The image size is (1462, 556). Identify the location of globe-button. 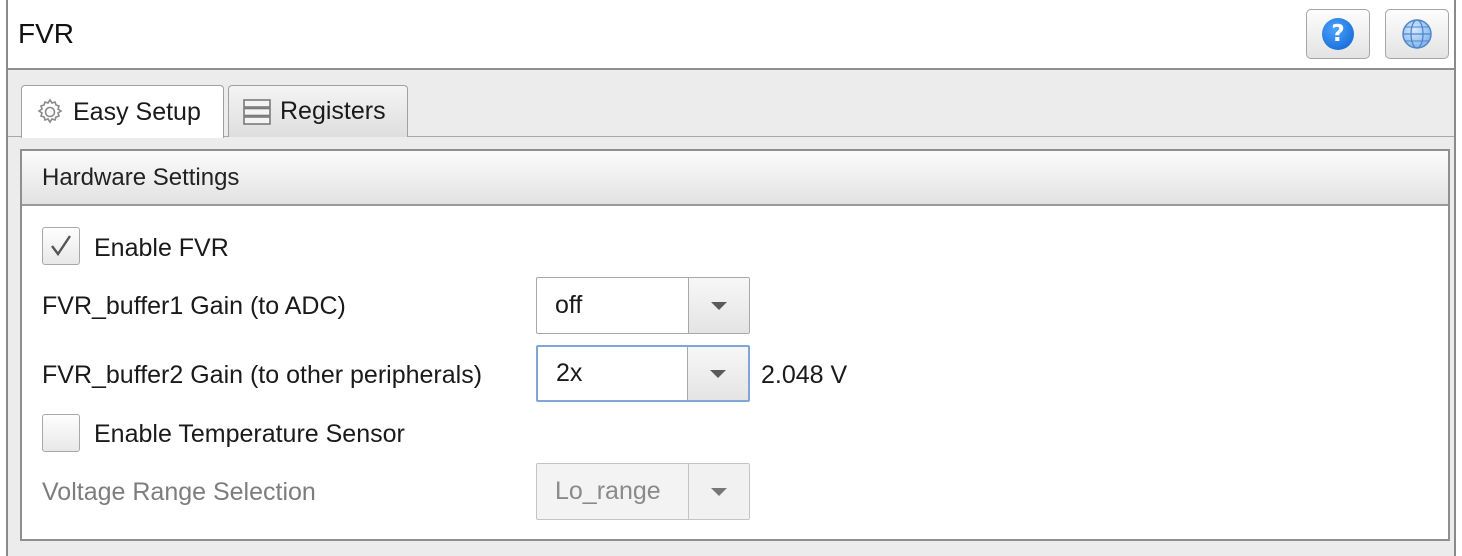
(1417, 34).